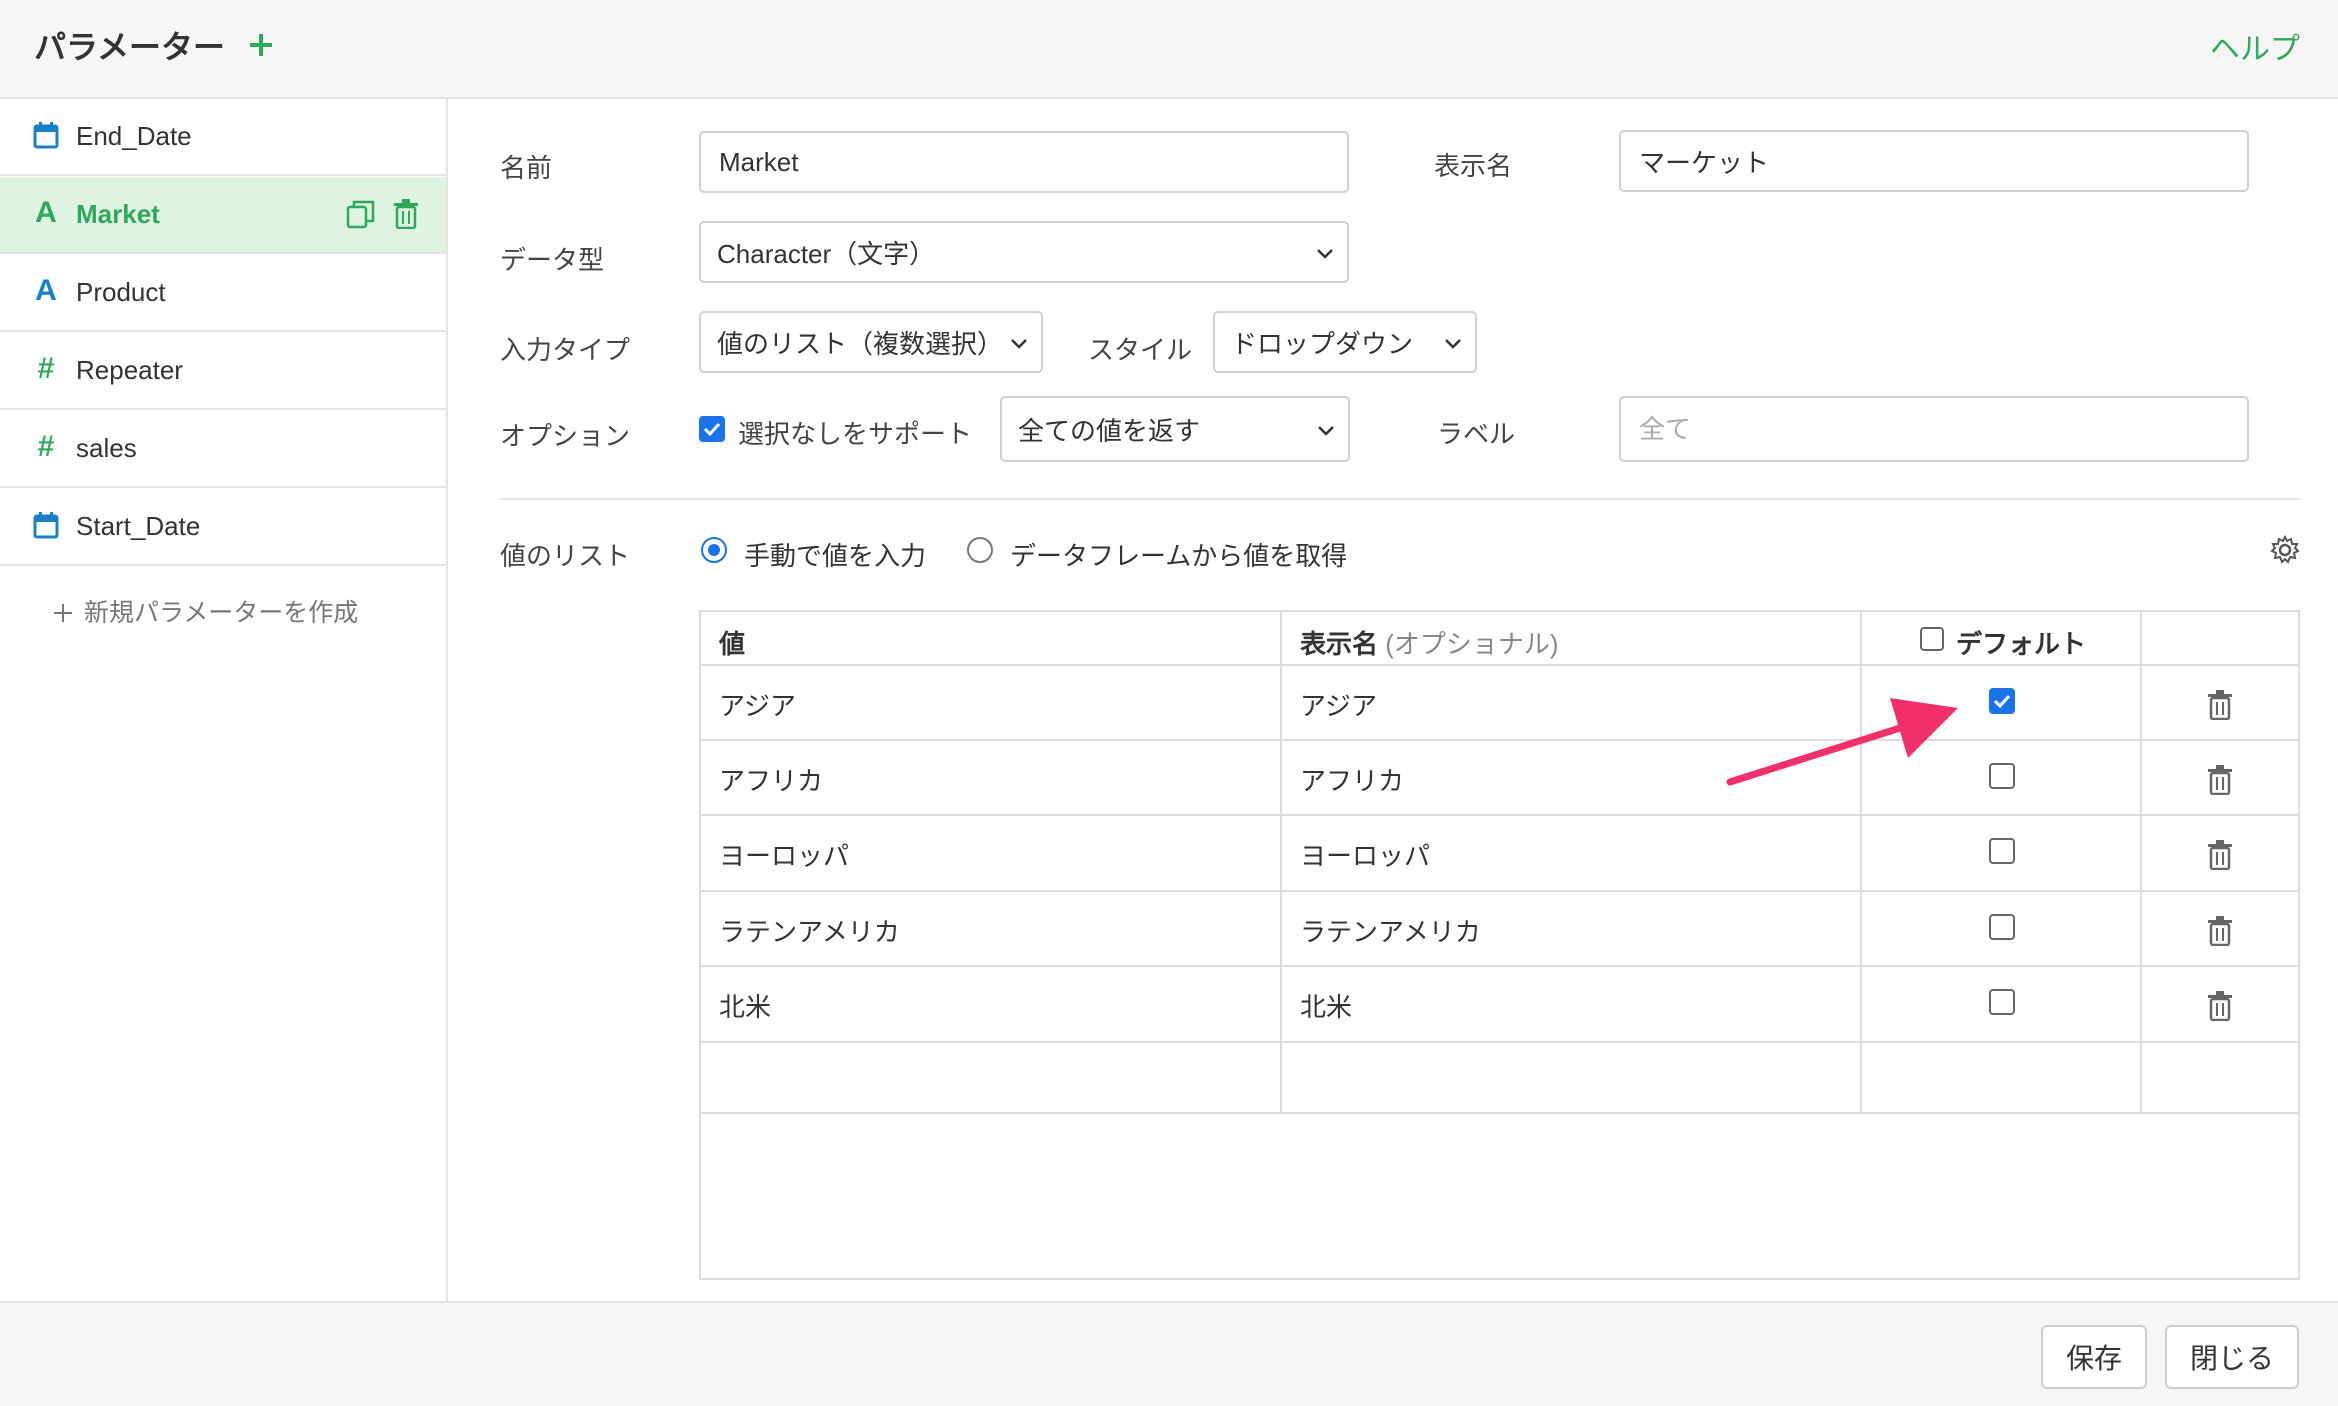 Image resolution: width=2338 pixels, height=1406 pixels. What do you see at coordinates (1024, 162) in the screenshot?
I see `name-input` at bounding box center [1024, 162].